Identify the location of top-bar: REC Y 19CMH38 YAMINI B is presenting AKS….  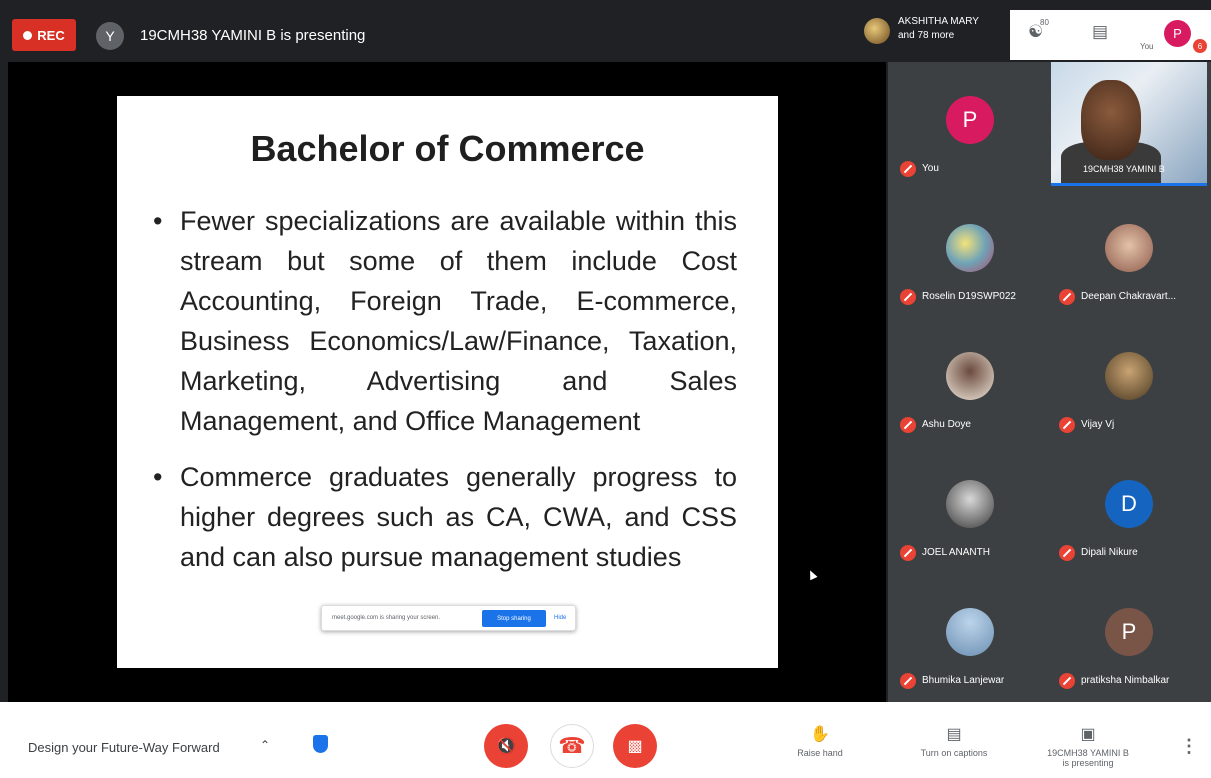
(605, 31).